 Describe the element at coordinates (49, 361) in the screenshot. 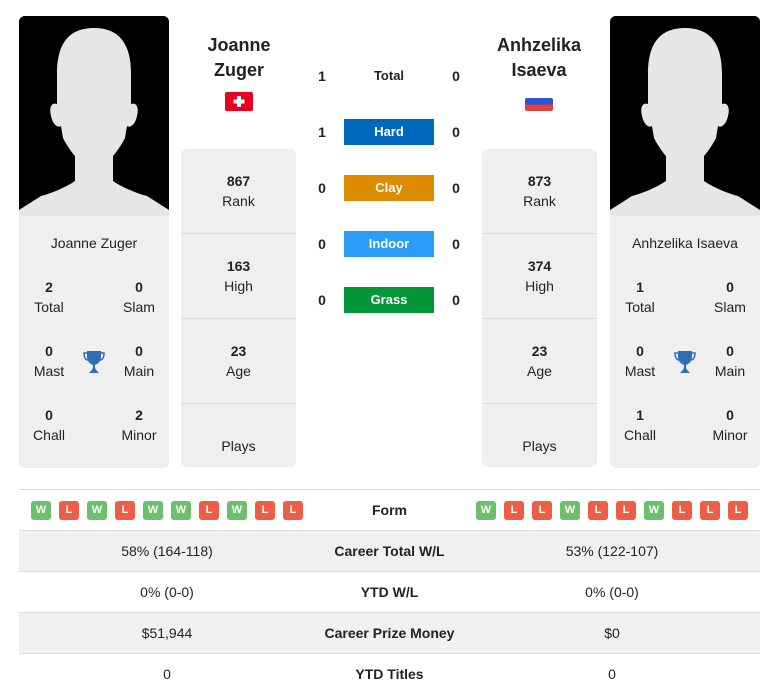

I see `player1-mast-titles: 0 Mast` at that location.